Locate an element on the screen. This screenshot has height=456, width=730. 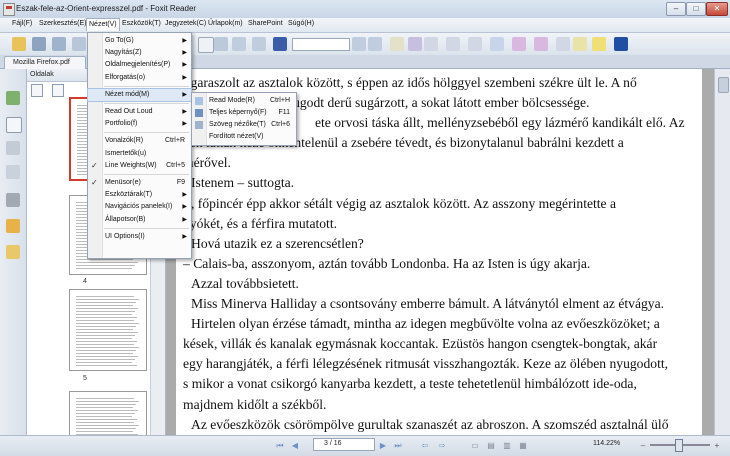
view-menu-item-line-weights: ✓ Line Weights(W) Ctrl+5 is located at coordinates (139, 166).